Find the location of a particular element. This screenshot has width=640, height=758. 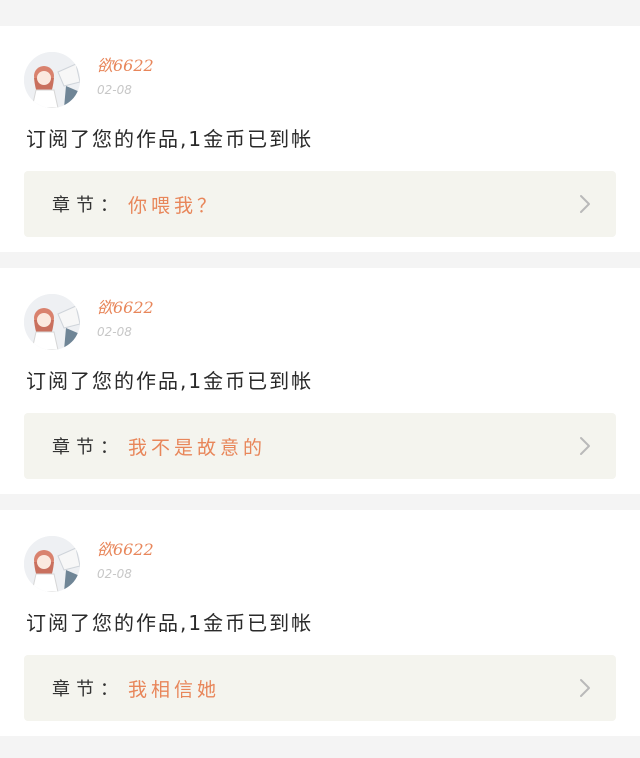

chapter-title: 我相信她 is located at coordinates (174, 689).